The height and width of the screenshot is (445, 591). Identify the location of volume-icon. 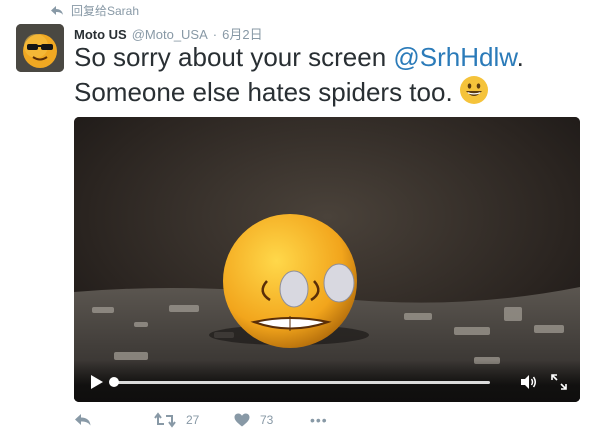
(529, 382).